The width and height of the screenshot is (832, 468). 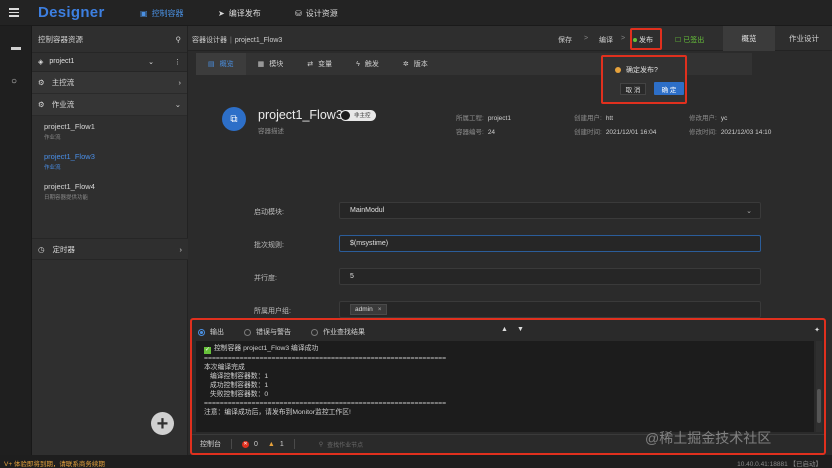 I want to click on flow-icon: ⚙, so click(x=41, y=104).